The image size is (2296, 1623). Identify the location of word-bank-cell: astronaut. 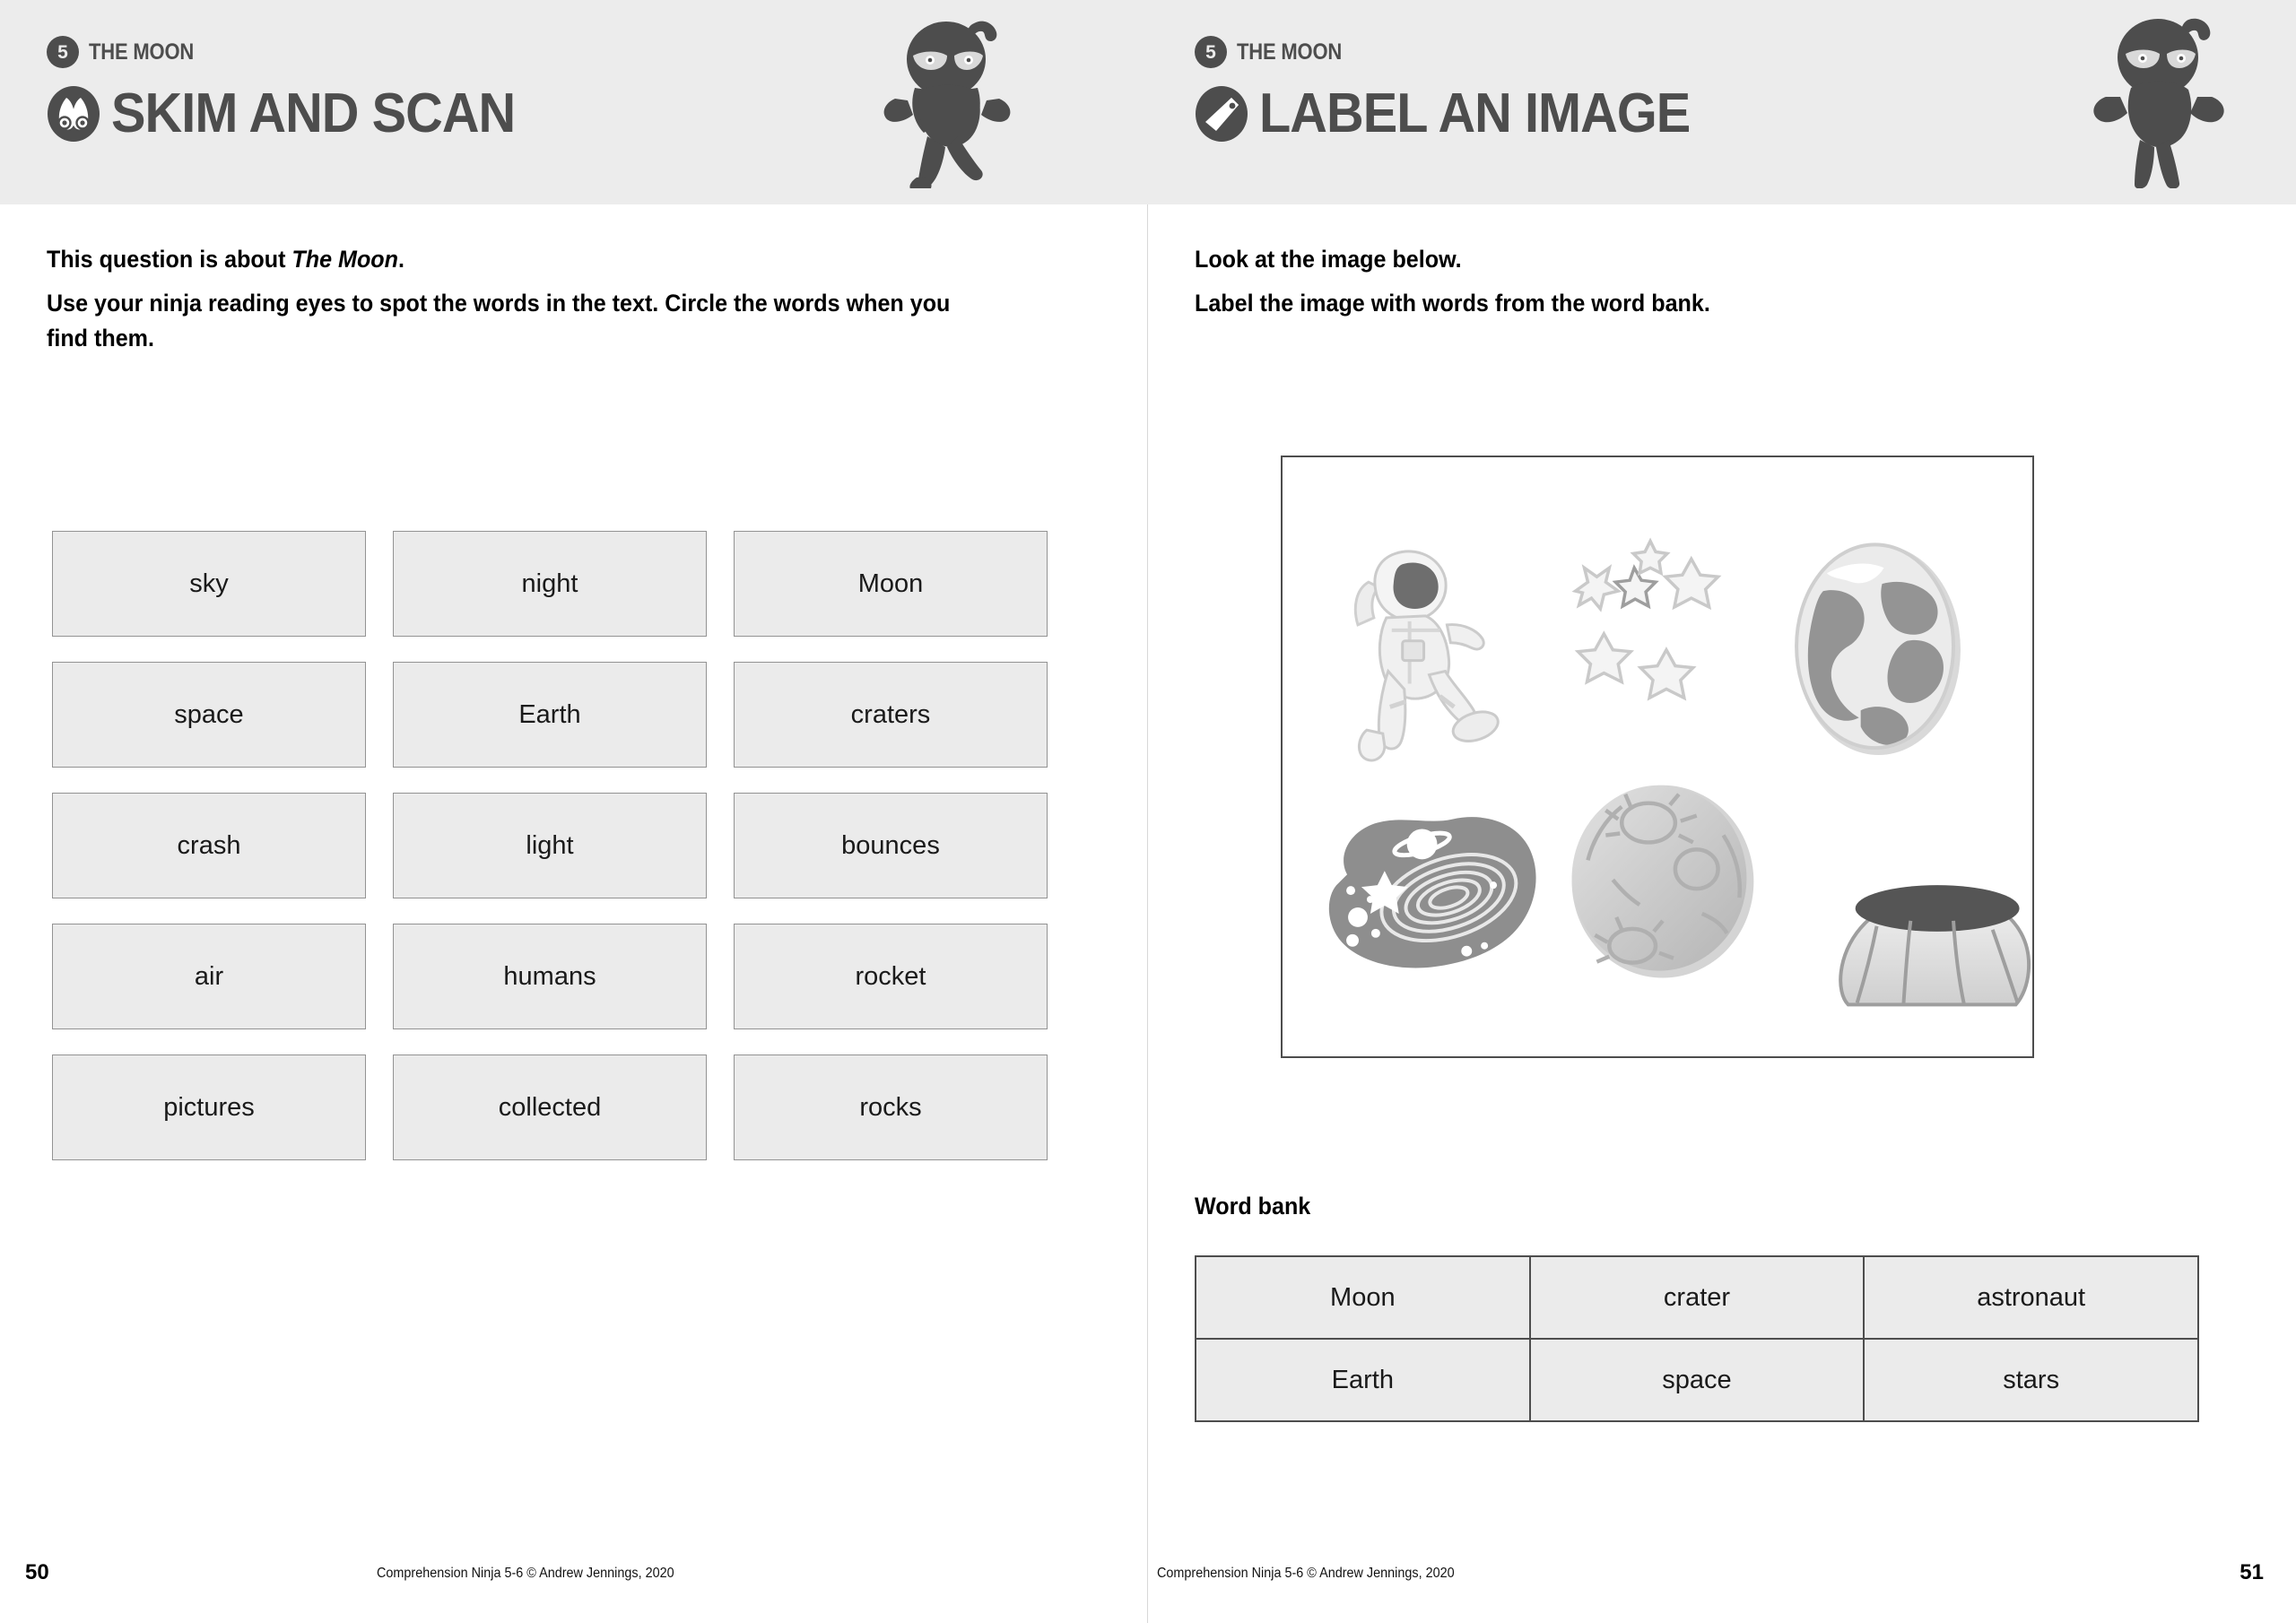
(2031, 1297).